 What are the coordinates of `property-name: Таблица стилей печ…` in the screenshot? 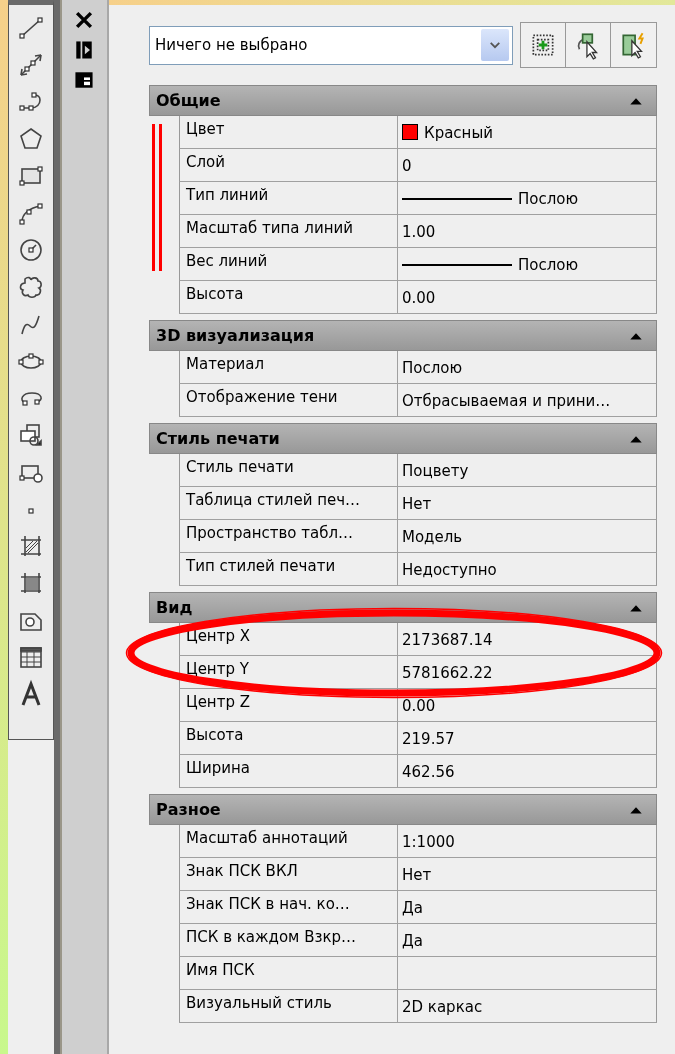 It's located at (289, 503).